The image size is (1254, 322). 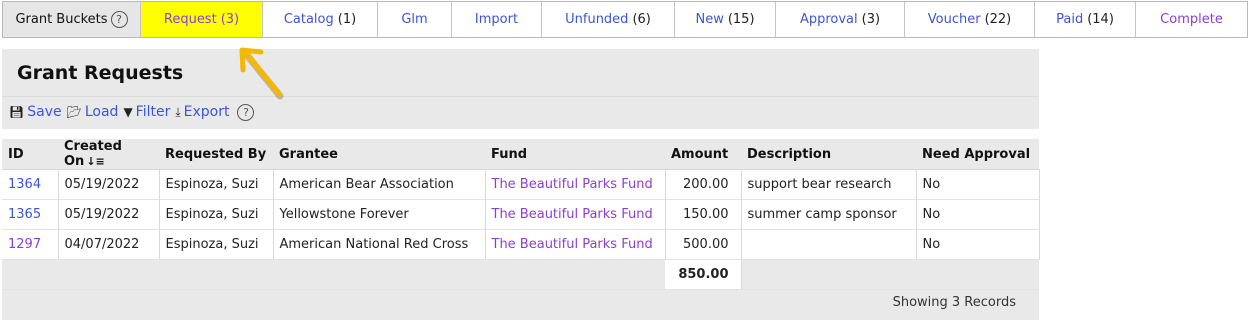 I want to click on description-cell: summer camp sponsor, so click(x=829, y=214).